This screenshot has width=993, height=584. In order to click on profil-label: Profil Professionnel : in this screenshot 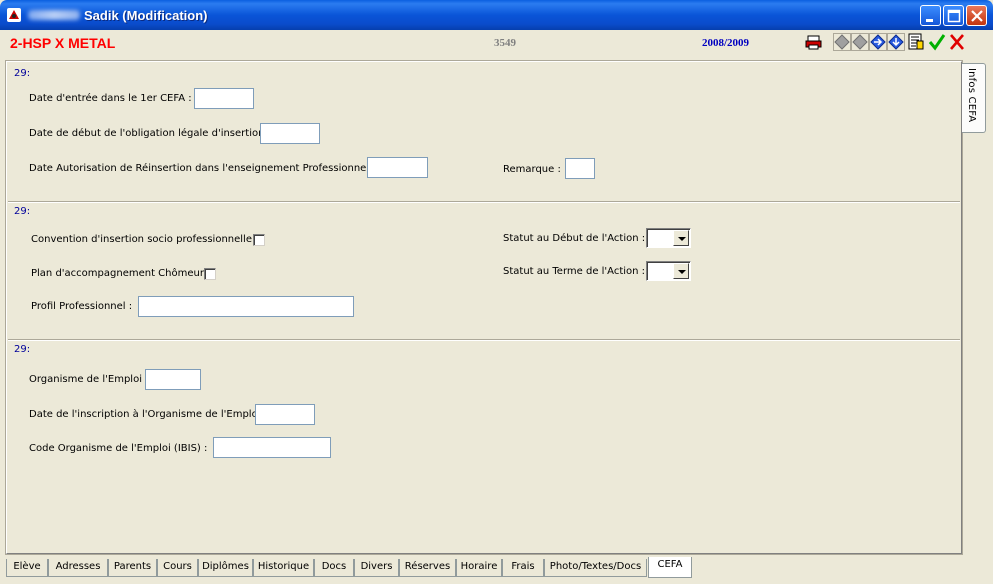, I will do `click(82, 306)`.